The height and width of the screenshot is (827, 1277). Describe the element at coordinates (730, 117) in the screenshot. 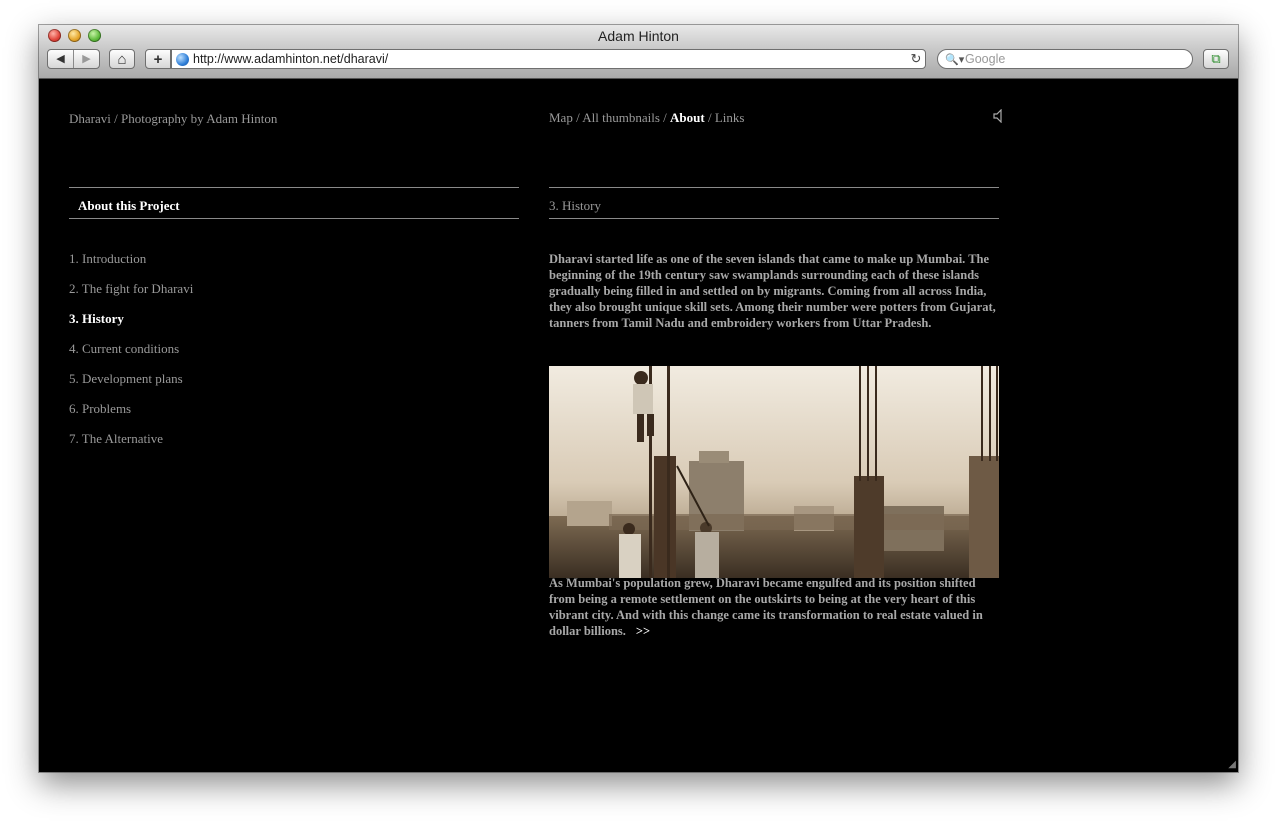

I see `nav-links: Links` at that location.